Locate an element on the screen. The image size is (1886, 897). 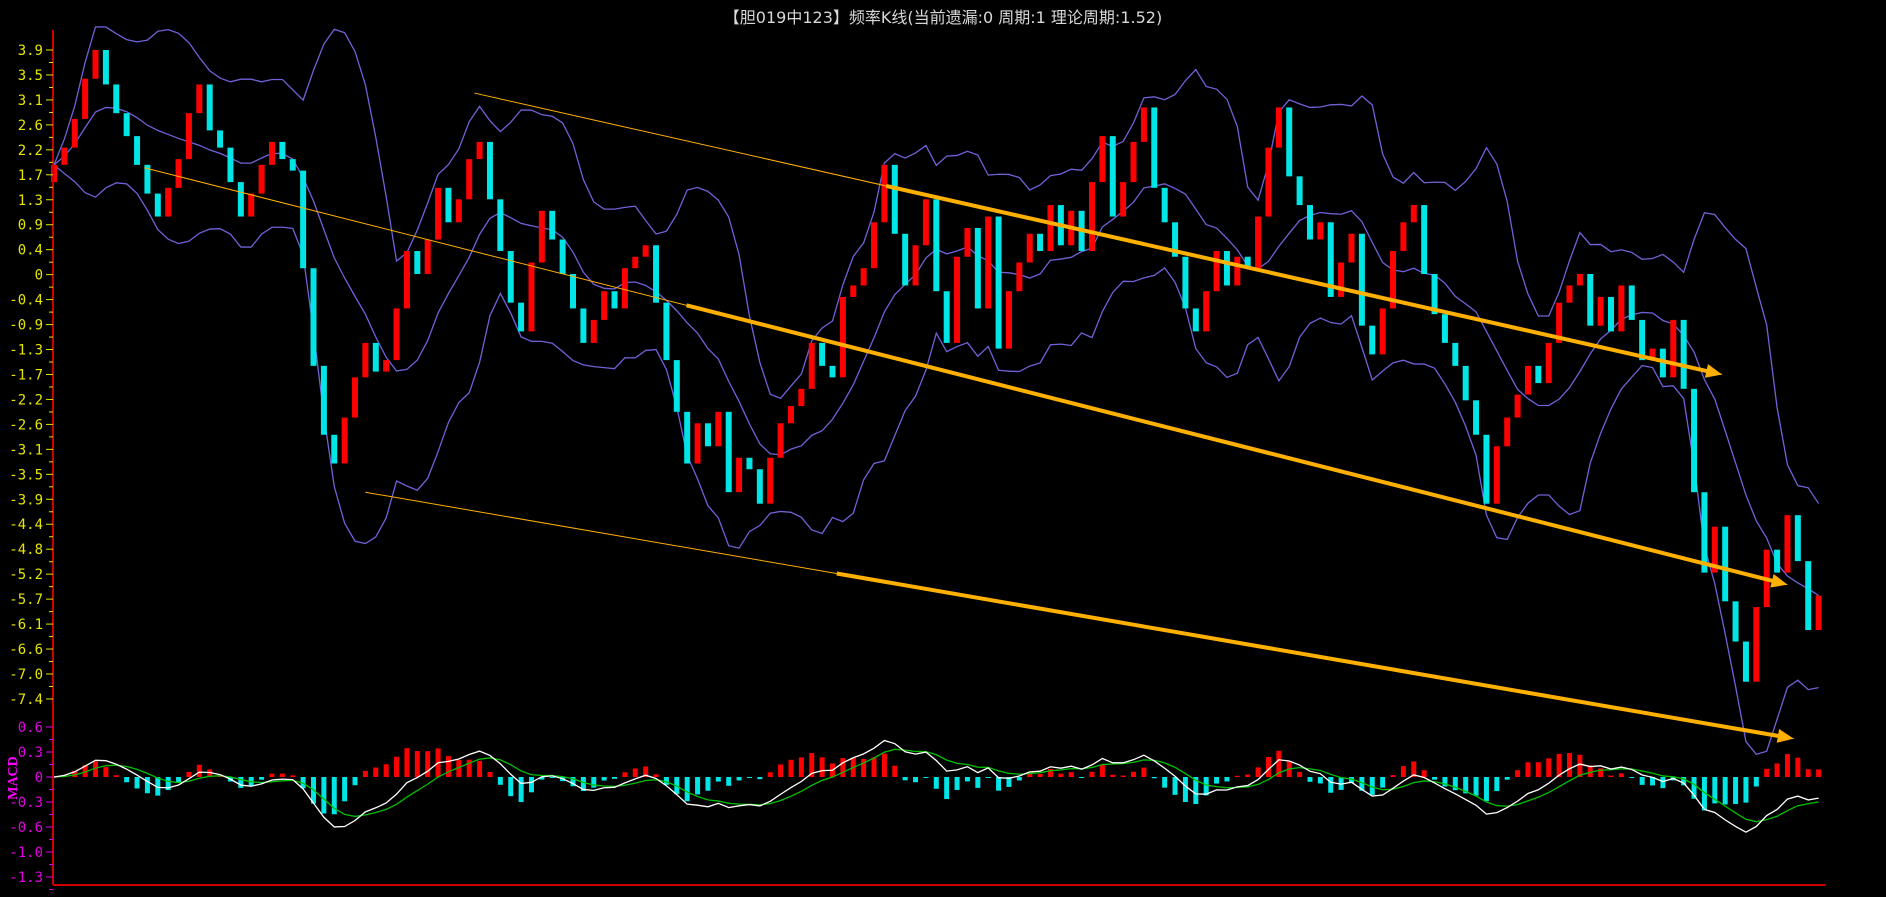
y-tick-label: -2.2 is located at coordinates (26, 400).